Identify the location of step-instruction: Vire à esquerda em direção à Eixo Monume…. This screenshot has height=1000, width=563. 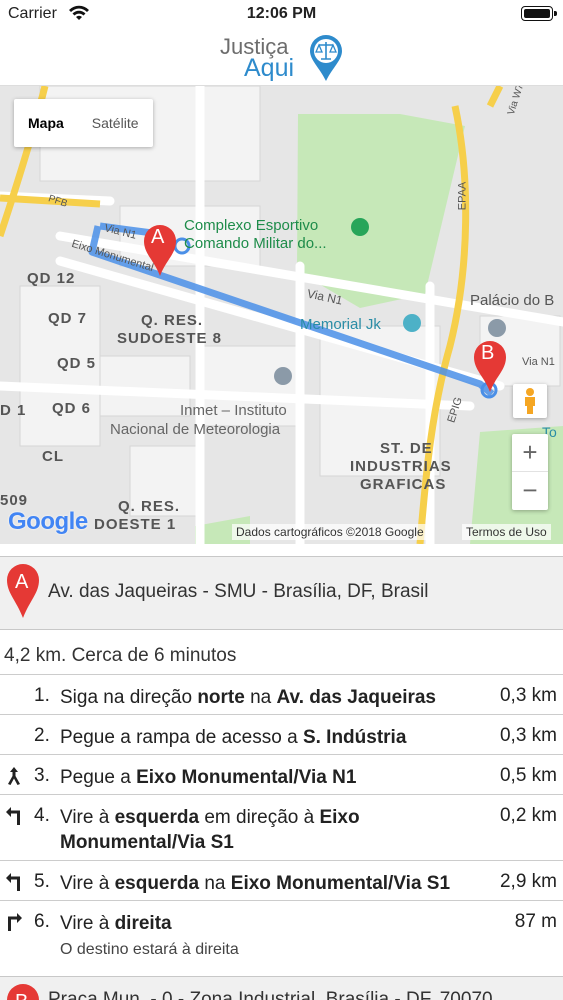
(210, 830).